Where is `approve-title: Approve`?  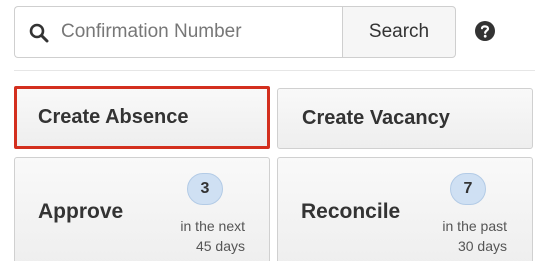 approve-title: Approve is located at coordinates (81, 211).